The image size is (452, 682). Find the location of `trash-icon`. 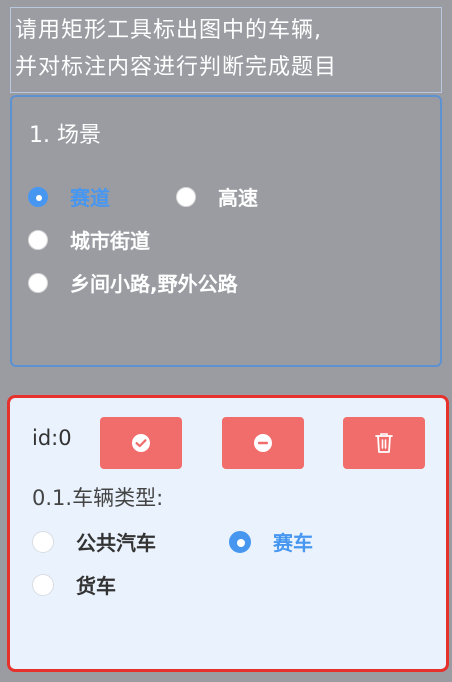

trash-icon is located at coordinates (384, 443).